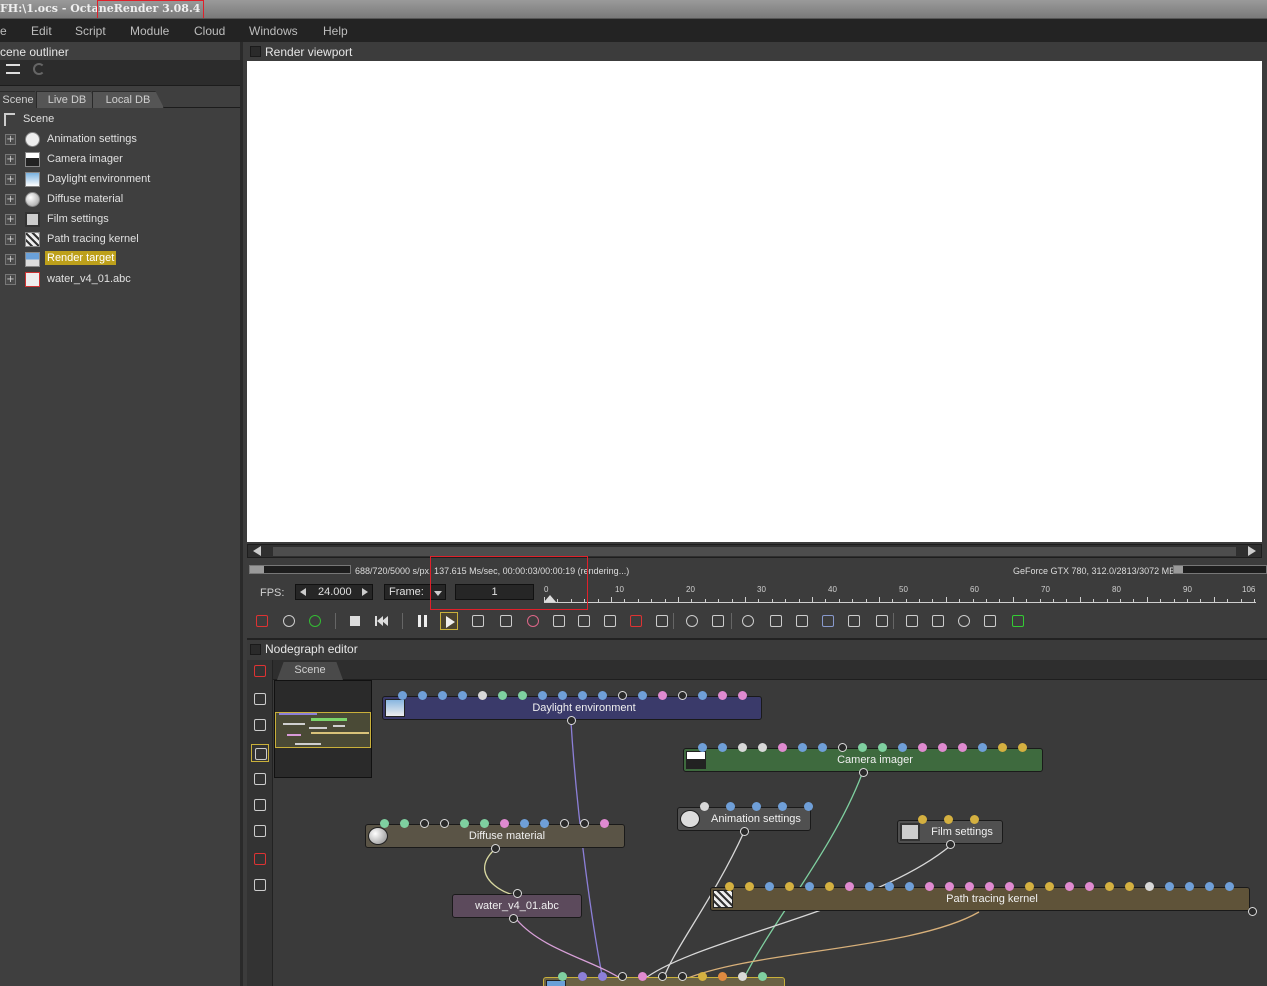 This screenshot has width=1267, height=986. Describe the element at coordinates (20, 99) in the screenshot. I see `tab-scene: Scene` at that location.